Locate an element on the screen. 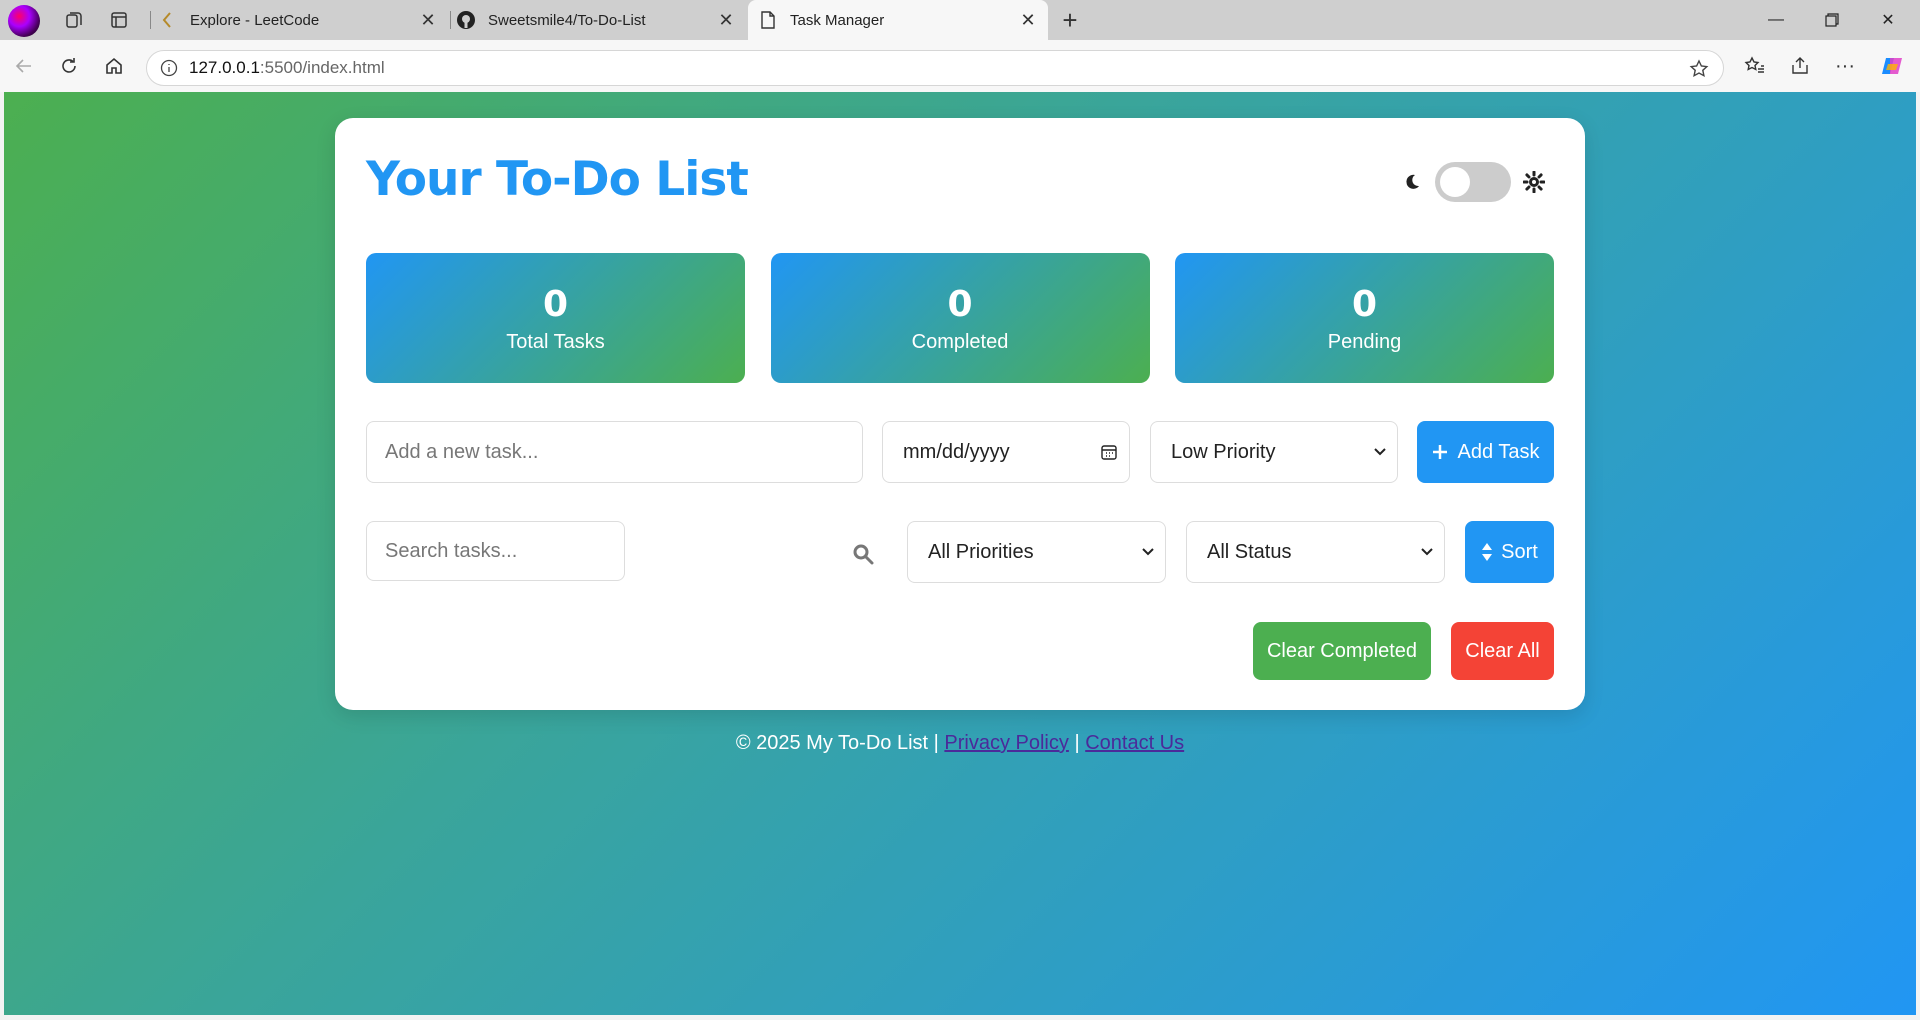 This screenshot has width=1920, height=1020. stats-row: 0 Total Tasks 0 Completed 0 Pending is located at coordinates (960, 318).